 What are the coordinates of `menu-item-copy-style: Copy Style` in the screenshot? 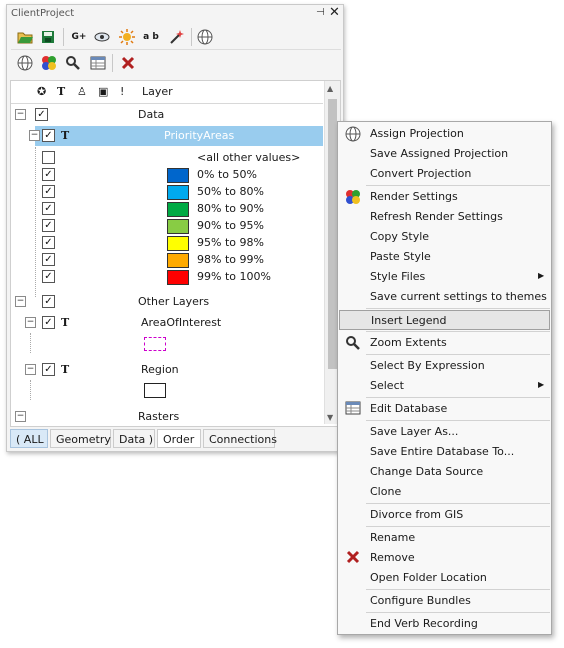 It's located at (444, 237).